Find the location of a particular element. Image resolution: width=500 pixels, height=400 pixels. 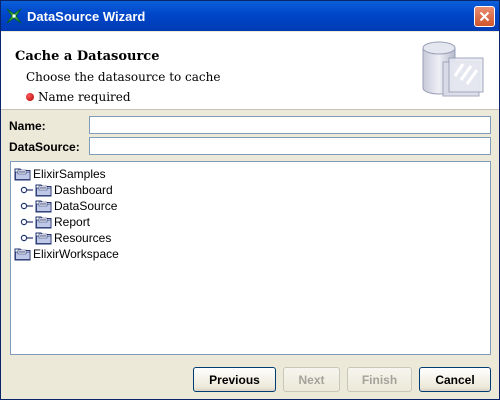

tree-node-resources: Resources is located at coordinates (65, 238).